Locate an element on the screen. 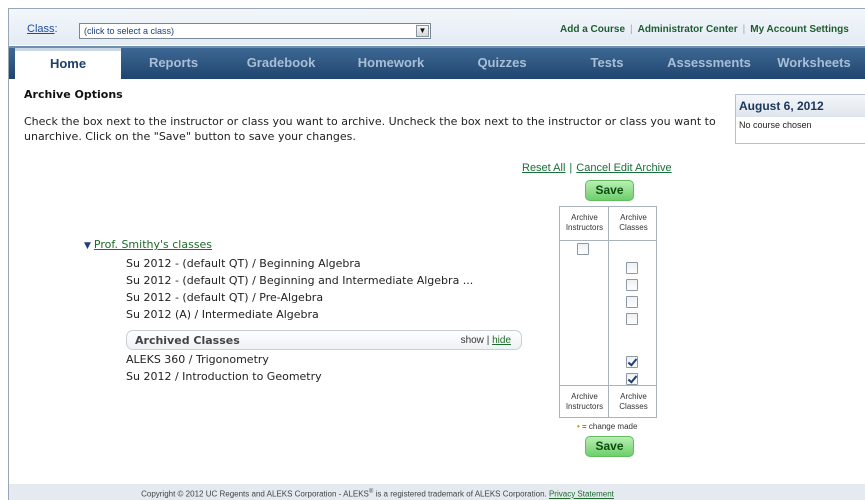  class-row: Su 2012 - (default QT) / Pre-Algebra is located at coordinates (225, 297).